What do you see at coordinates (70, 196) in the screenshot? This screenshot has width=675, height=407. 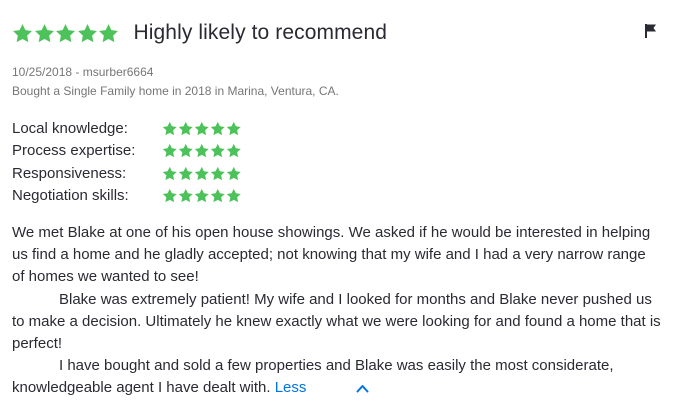 I see `rating-label: Negotiation skills:` at bounding box center [70, 196].